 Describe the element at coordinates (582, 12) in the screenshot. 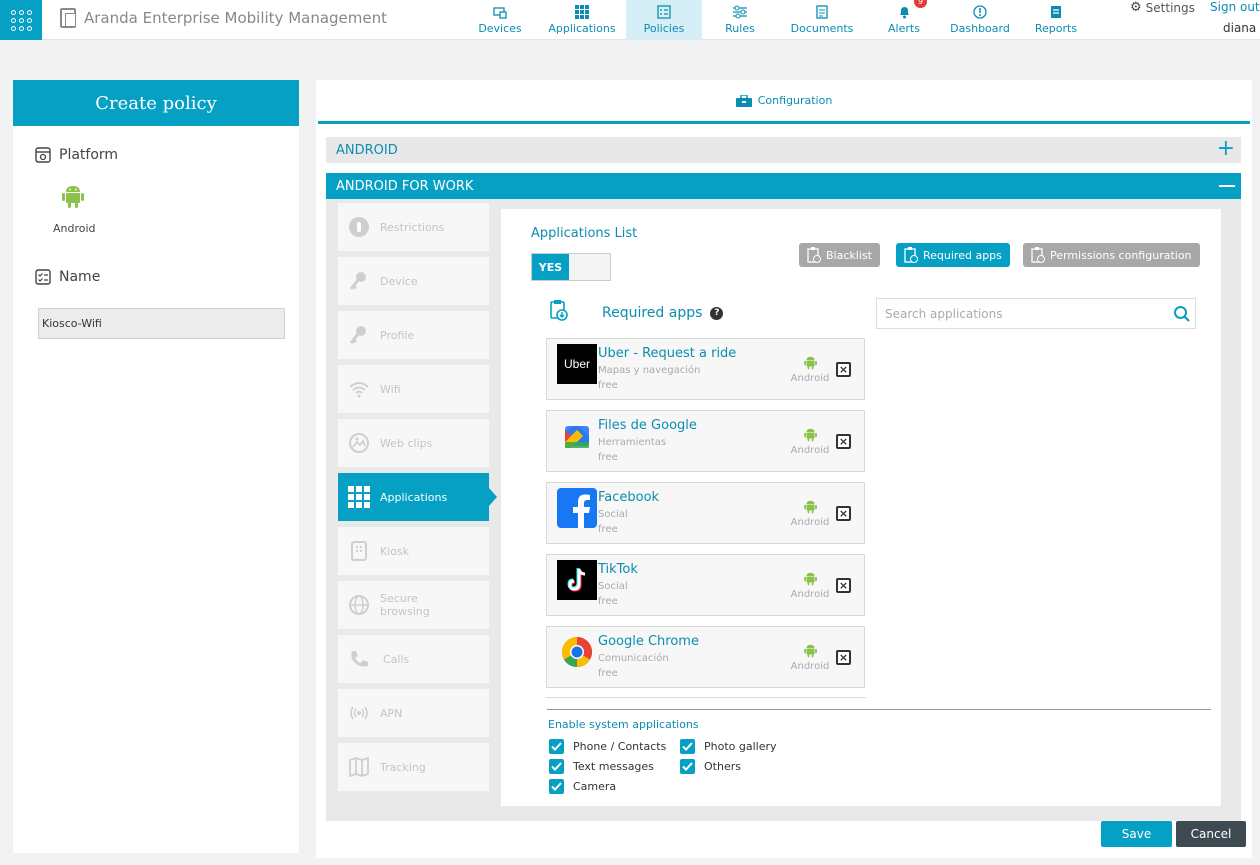

I see `applications-grid-icon` at that location.